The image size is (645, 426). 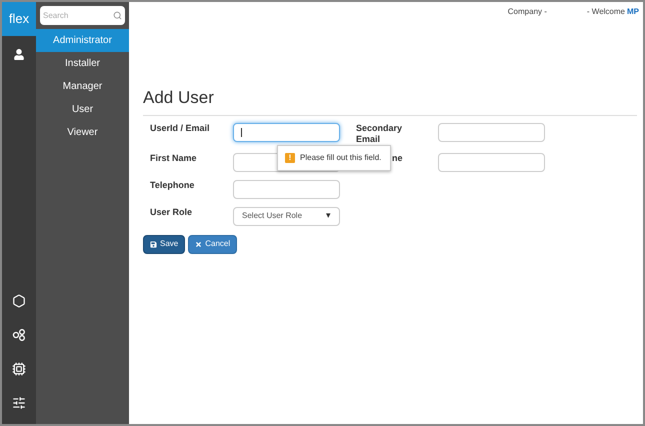 I want to click on logo: flex, so click(x=19, y=19).